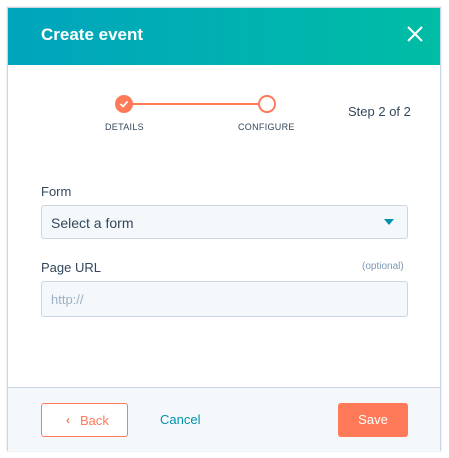 This screenshot has height=458, width=449. What do you see at coordinates (180, 419) in the screenshot?
I see `cancel-button: Cancel` at bounding box center [180, 419].